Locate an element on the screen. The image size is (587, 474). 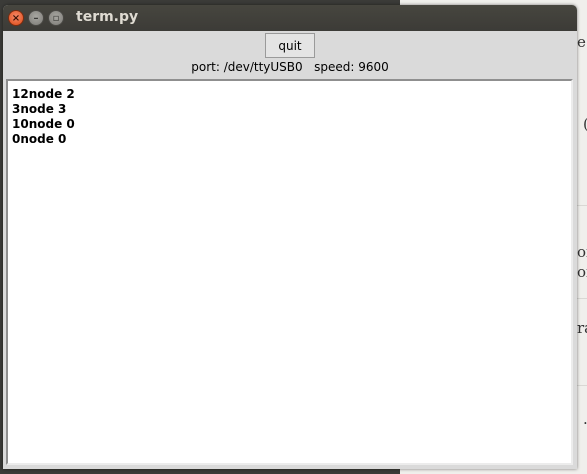
window-title: term.py is located at coordinates (107, 17).